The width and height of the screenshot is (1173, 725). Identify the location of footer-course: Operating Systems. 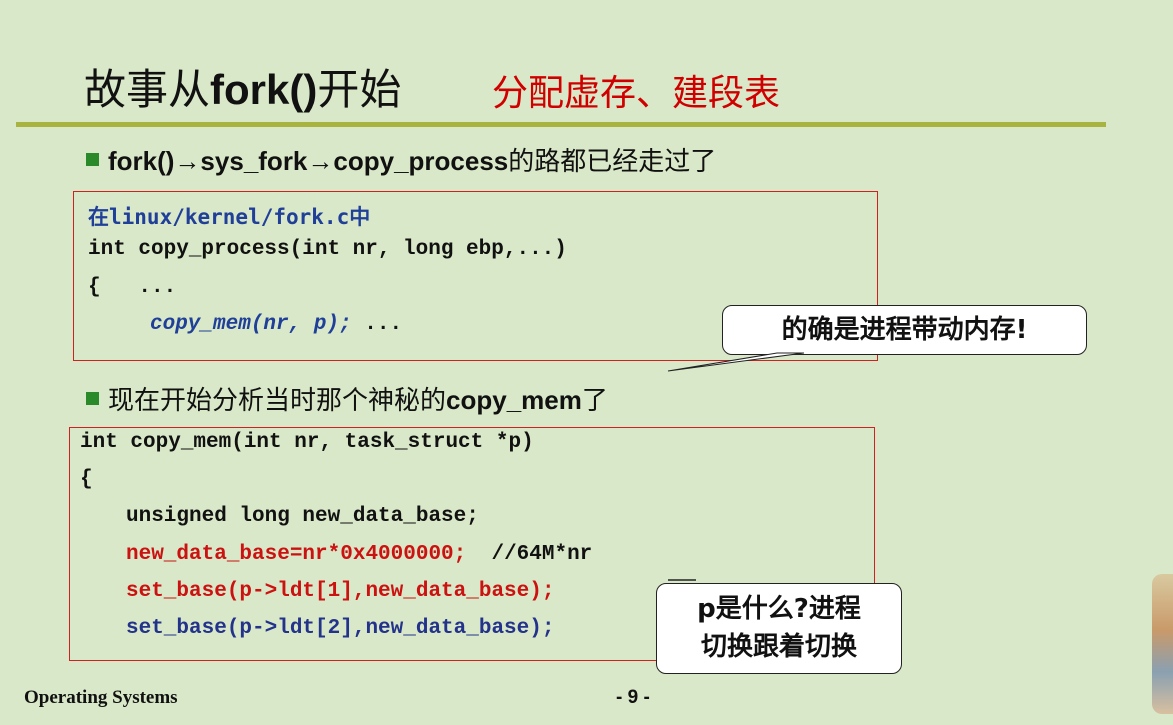
(101, 697).